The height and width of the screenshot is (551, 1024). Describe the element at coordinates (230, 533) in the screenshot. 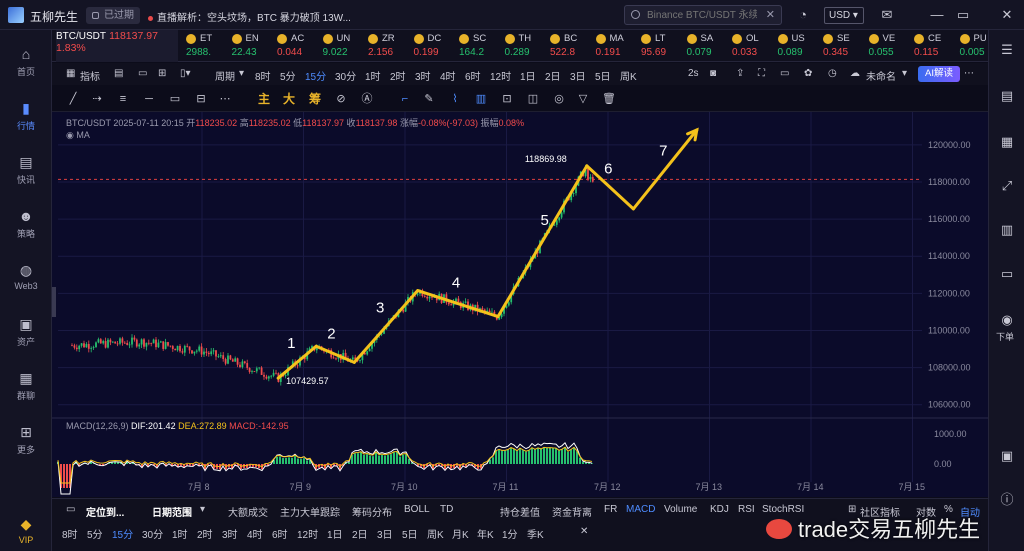

I see `interval-option: 3时` at that location.